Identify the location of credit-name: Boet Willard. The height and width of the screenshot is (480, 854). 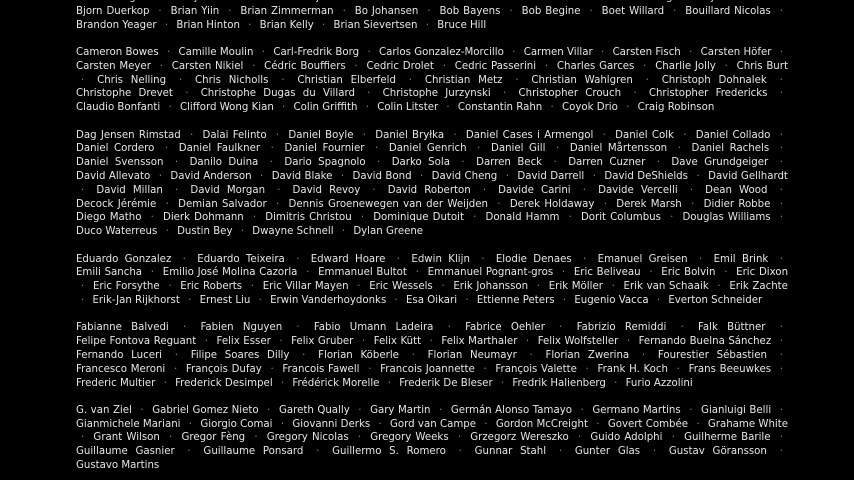
(633, 11).